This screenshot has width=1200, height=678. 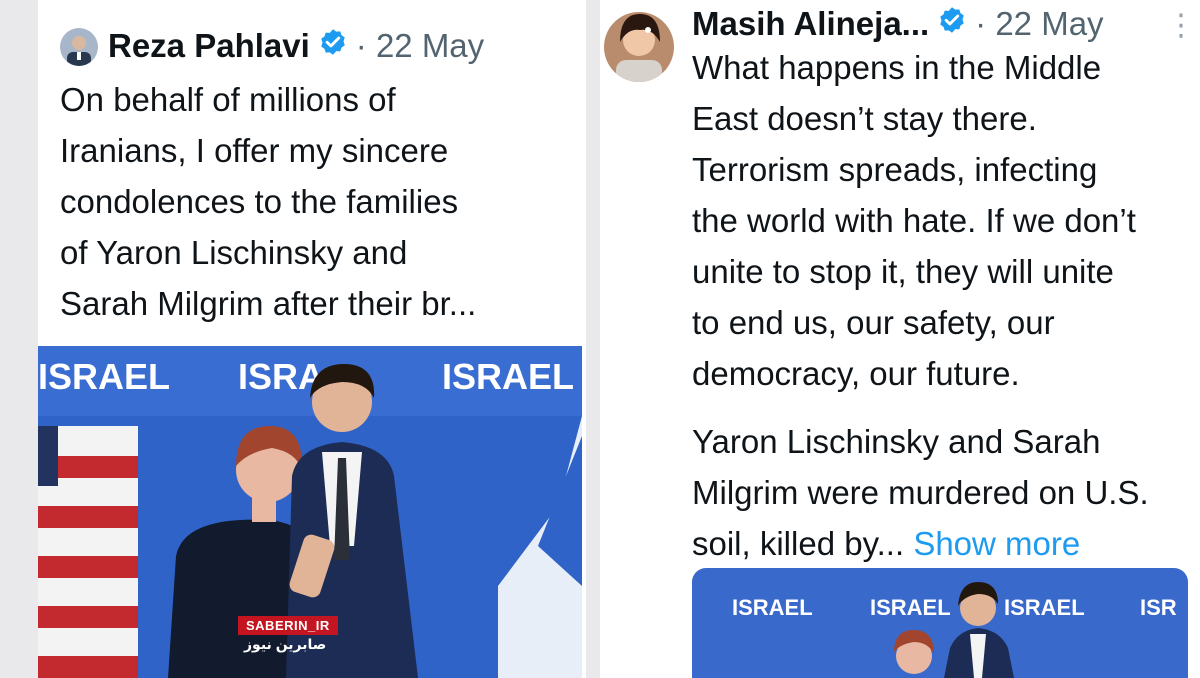 I want to click on tweet-header: Reza Pahlavi · 22 May, so click(x=296, y=46).